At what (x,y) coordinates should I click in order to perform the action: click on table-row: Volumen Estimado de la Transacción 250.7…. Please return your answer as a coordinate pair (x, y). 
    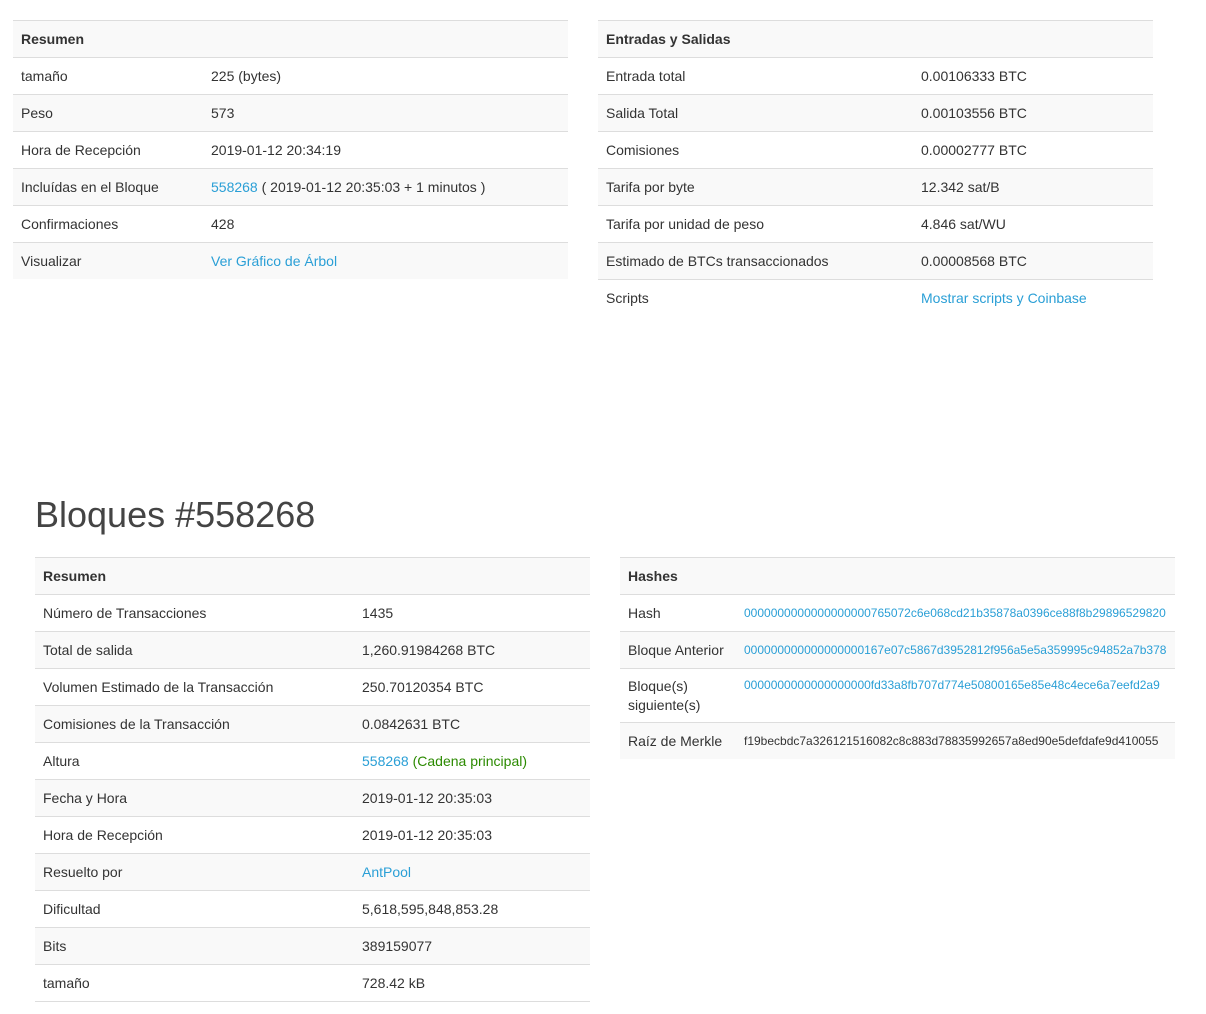
    Looking at the image, I should click on (312, 687).